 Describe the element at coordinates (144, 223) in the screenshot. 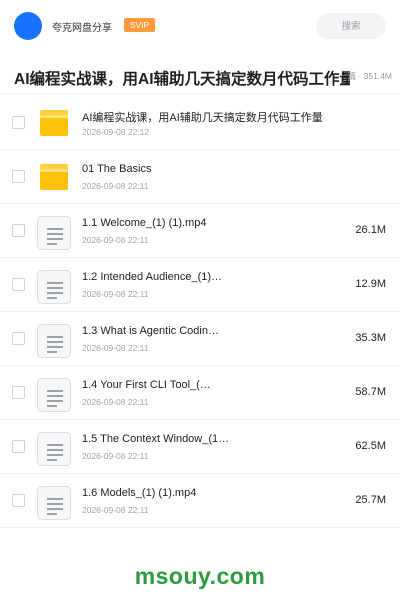

I see `item-name: 1.1 Welcome_(1) (1).mp4` at that location.